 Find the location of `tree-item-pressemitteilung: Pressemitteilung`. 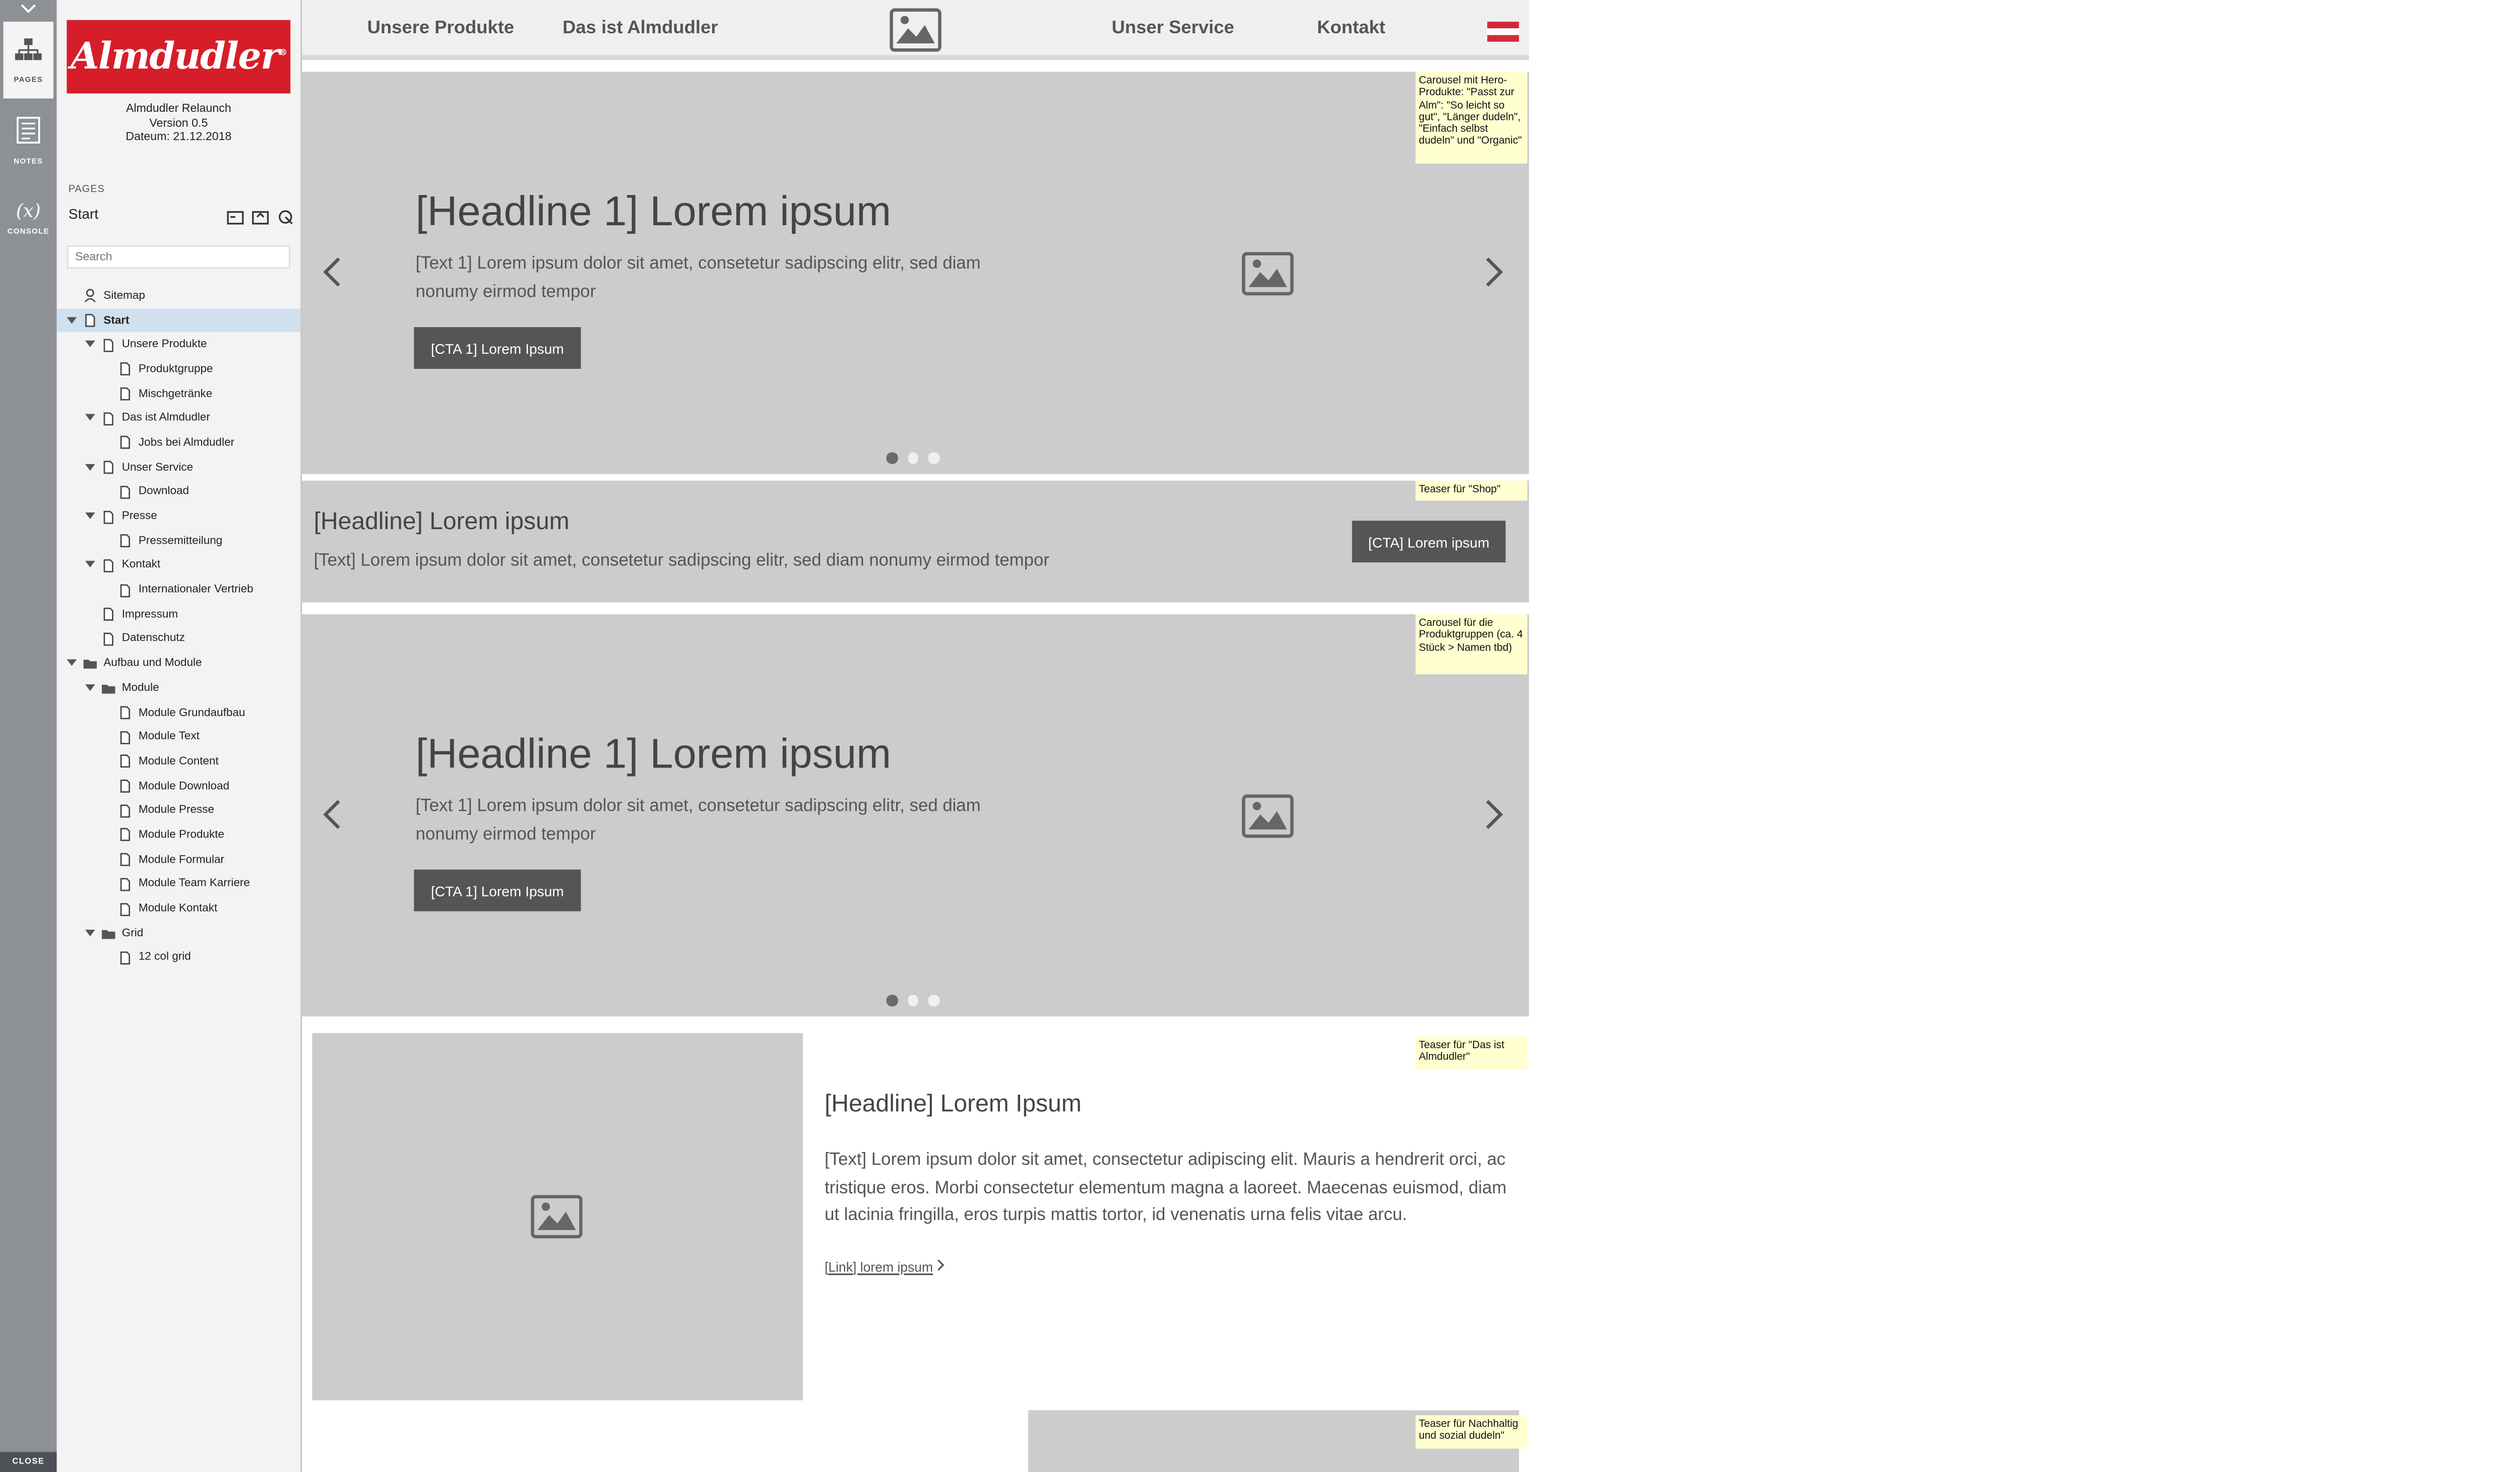

tree-item-pressemitteilung: Pressemitteilung is located at coordinates (179, 541).